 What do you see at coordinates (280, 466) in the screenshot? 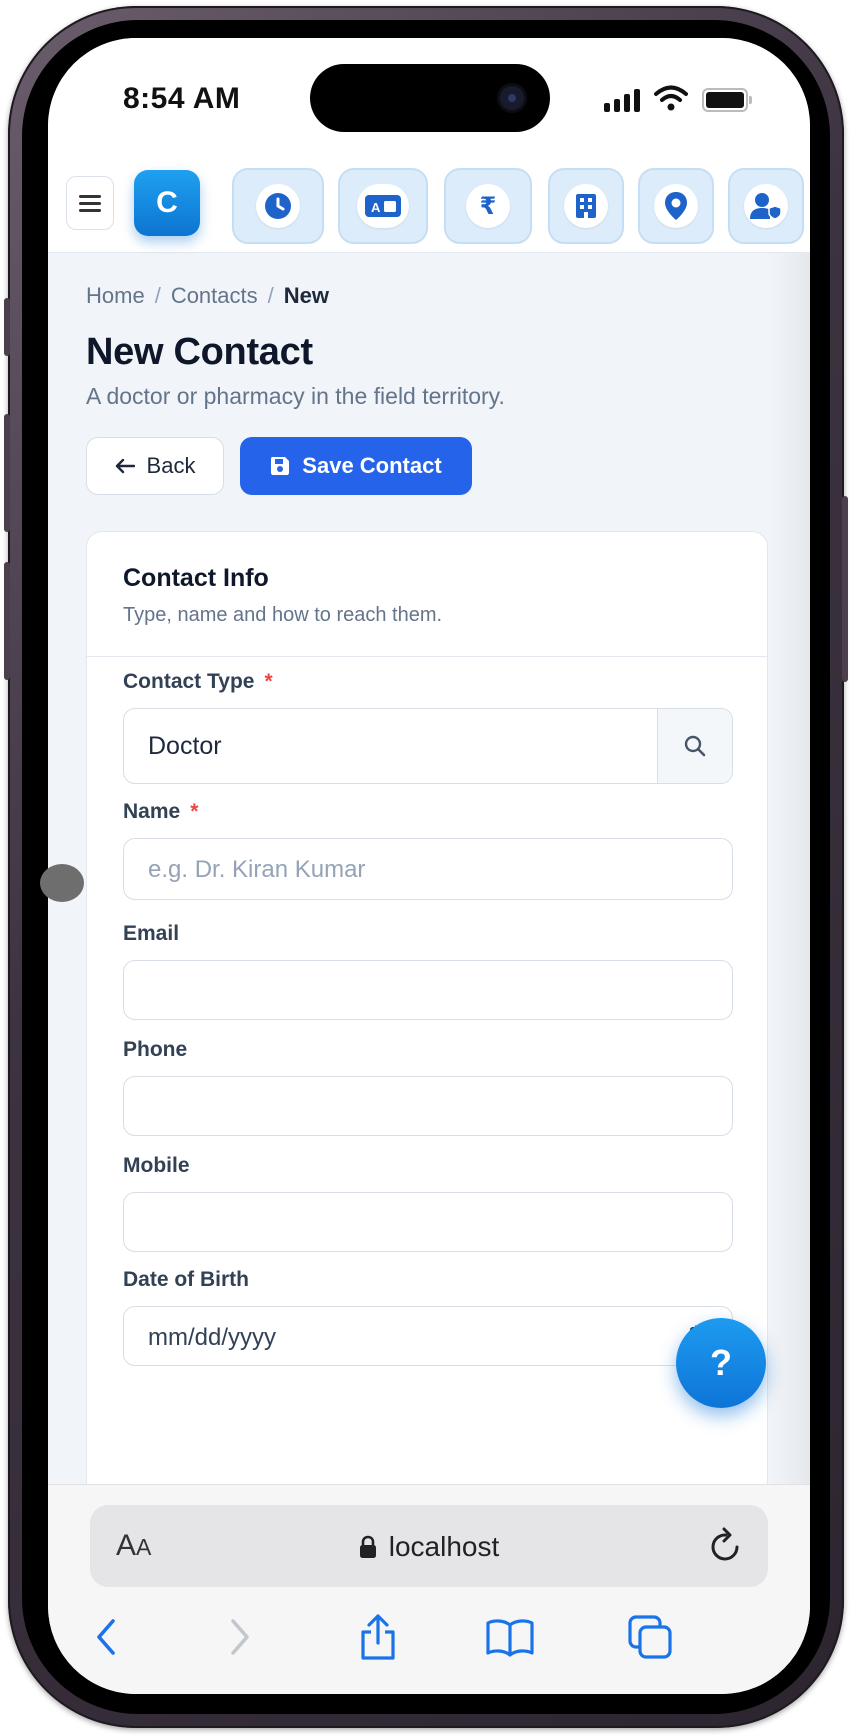
I see `floppy-disk-icon` at bounding box center [280, 466].